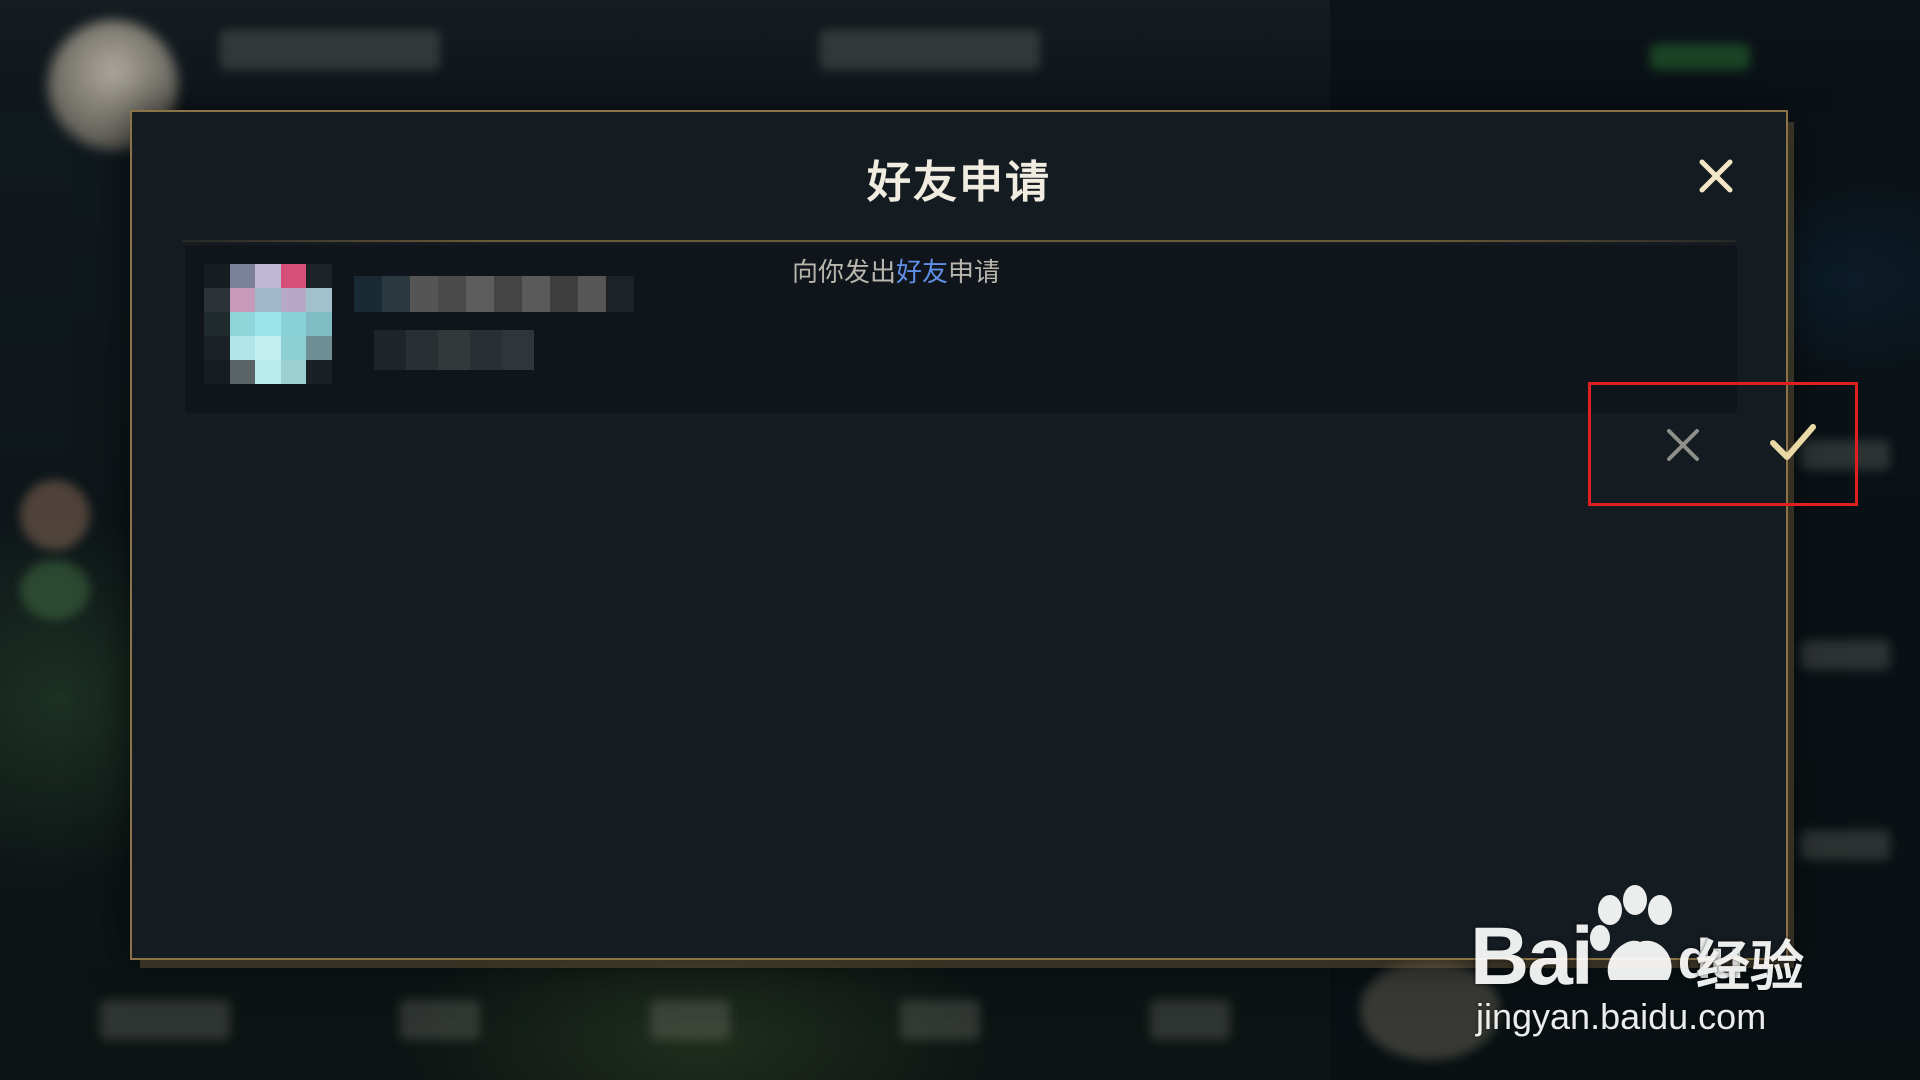 The width and height of the screenshot is (1920, 1080). Describe the element at coordinates (959, 182) in the screenshot. I see `dialog-title: 好友申请` at that location.